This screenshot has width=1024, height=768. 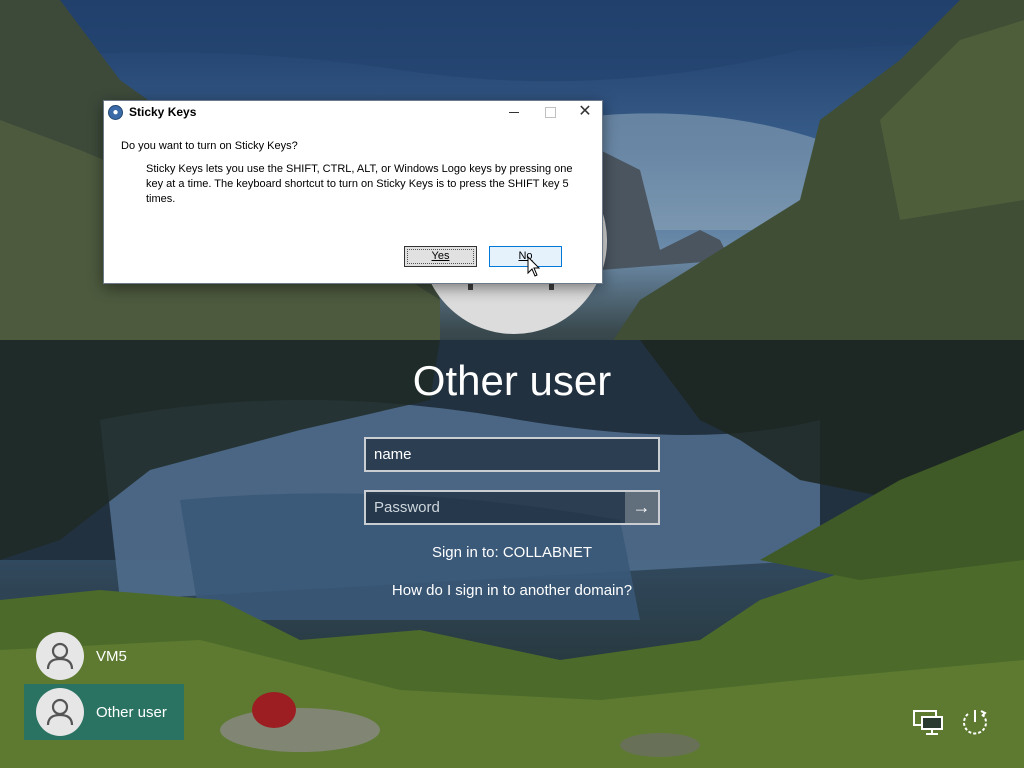 I want to click on yes-button: Yes, so click(x=440, y=256).